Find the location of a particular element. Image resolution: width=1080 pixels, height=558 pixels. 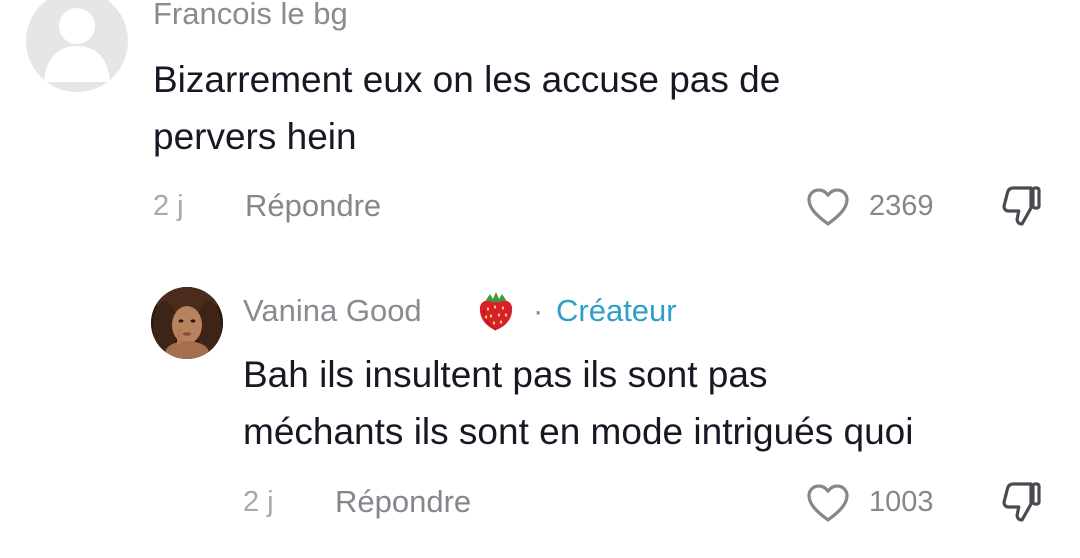

strawberry-icon is located at coordinates (496, 310).